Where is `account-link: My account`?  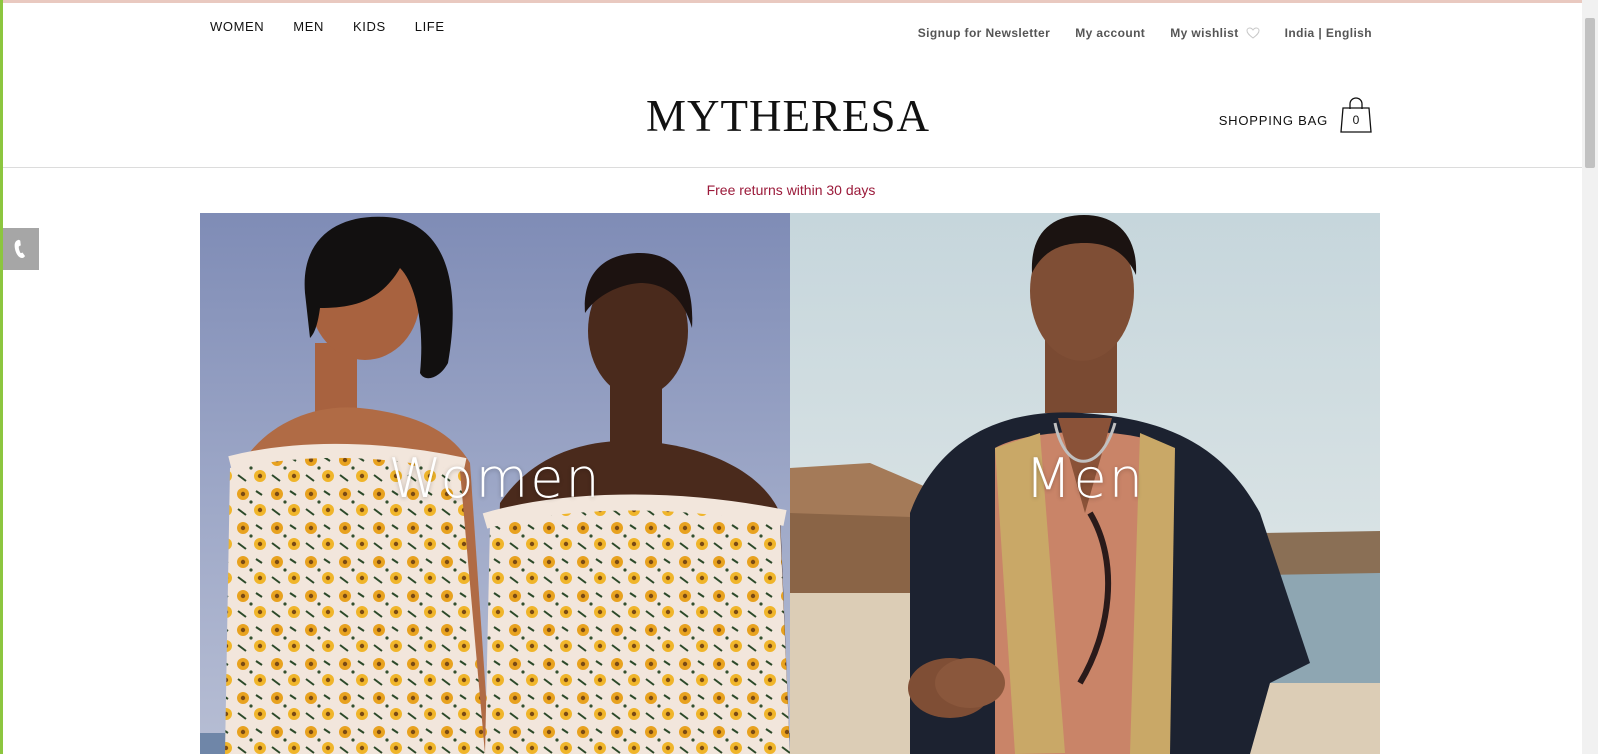 account-link: My account is located at coordinates (1110, 33).